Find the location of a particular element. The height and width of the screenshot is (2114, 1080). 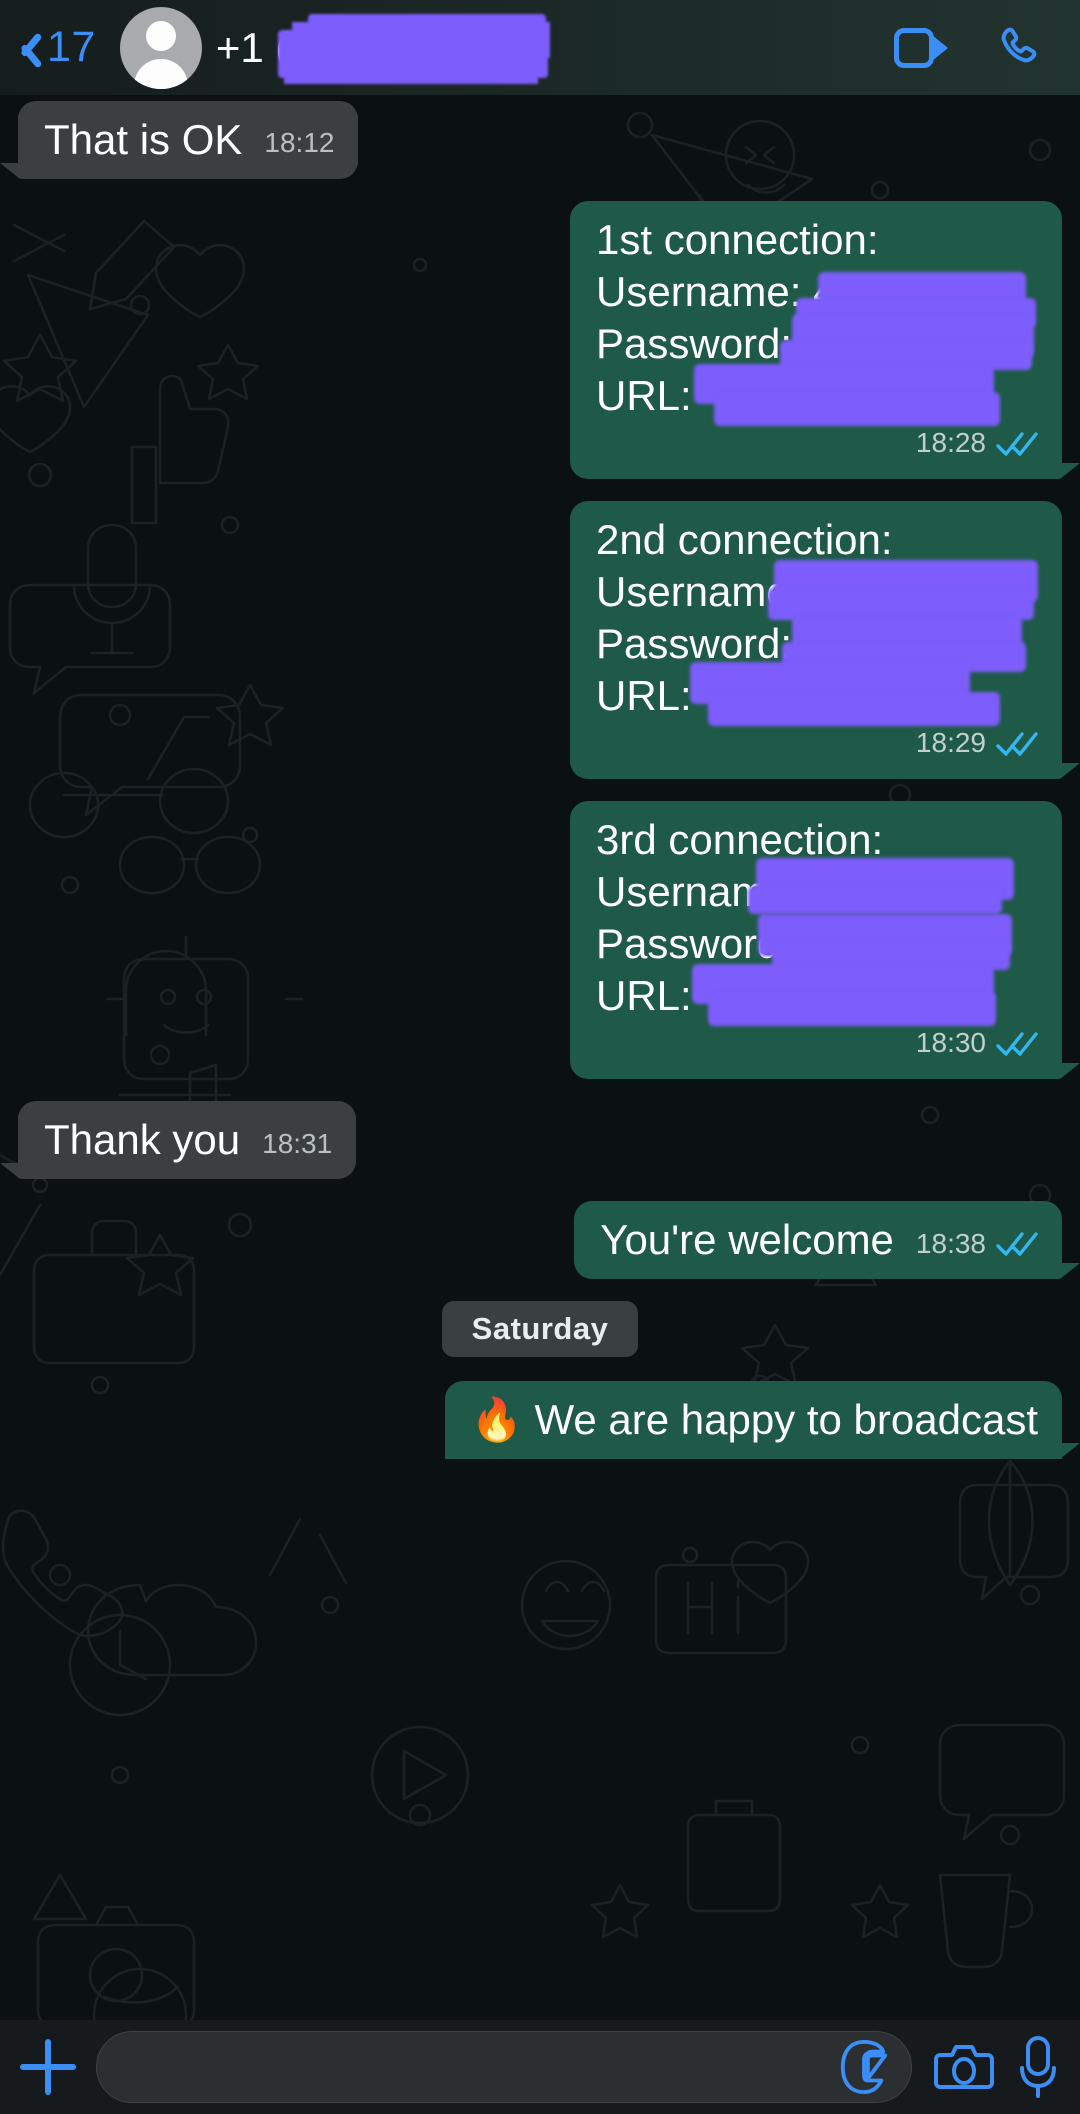

message-row: 2nd connection: Username: Password: URL: is located at coordinates (549, 640).